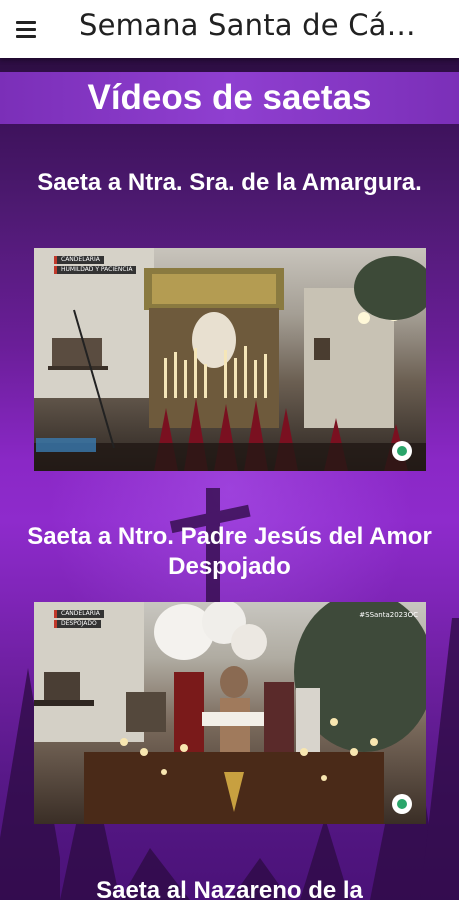 Image resolution: width=459 pixels, height=900 pixels. I want to click on video-title: Saeta al Nazareno de la, so click(229, 888).